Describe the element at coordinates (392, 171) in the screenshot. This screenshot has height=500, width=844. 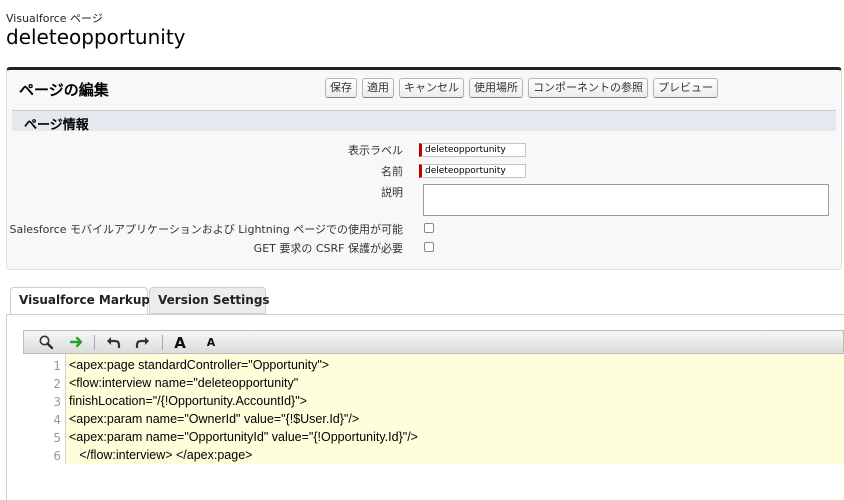
I see `name-field-label: 名前` at that location.